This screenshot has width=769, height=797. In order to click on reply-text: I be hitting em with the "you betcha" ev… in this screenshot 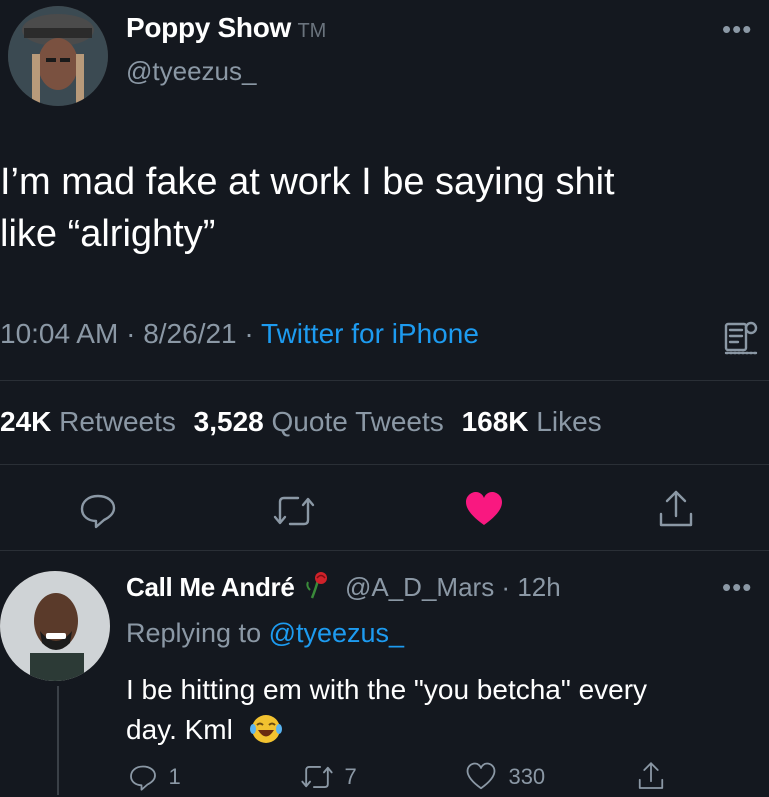, I will do `click(386, 713)`.